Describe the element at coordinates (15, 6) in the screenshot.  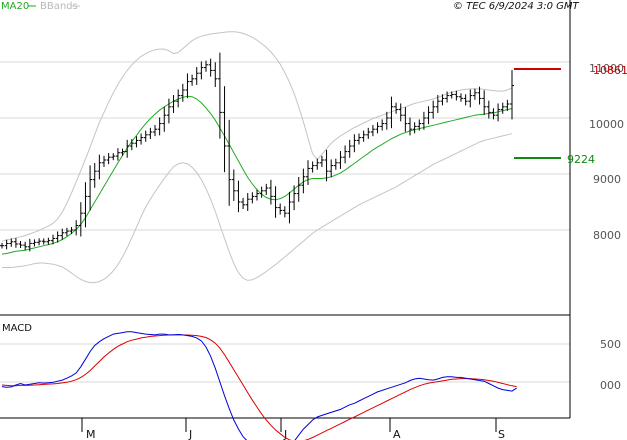
I see `legend-ma20-label: MA20` at that location.